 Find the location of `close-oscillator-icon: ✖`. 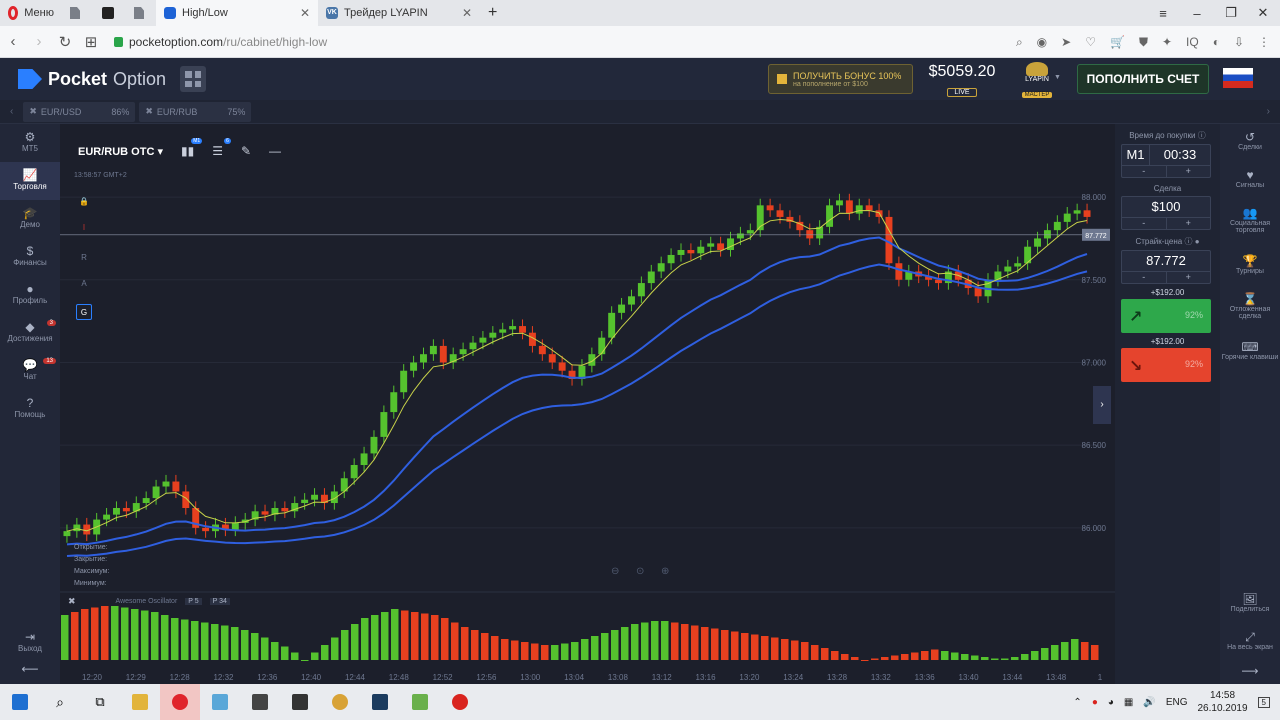

close-oscillator-icon: ✖ is located at coordinates (72, 601).